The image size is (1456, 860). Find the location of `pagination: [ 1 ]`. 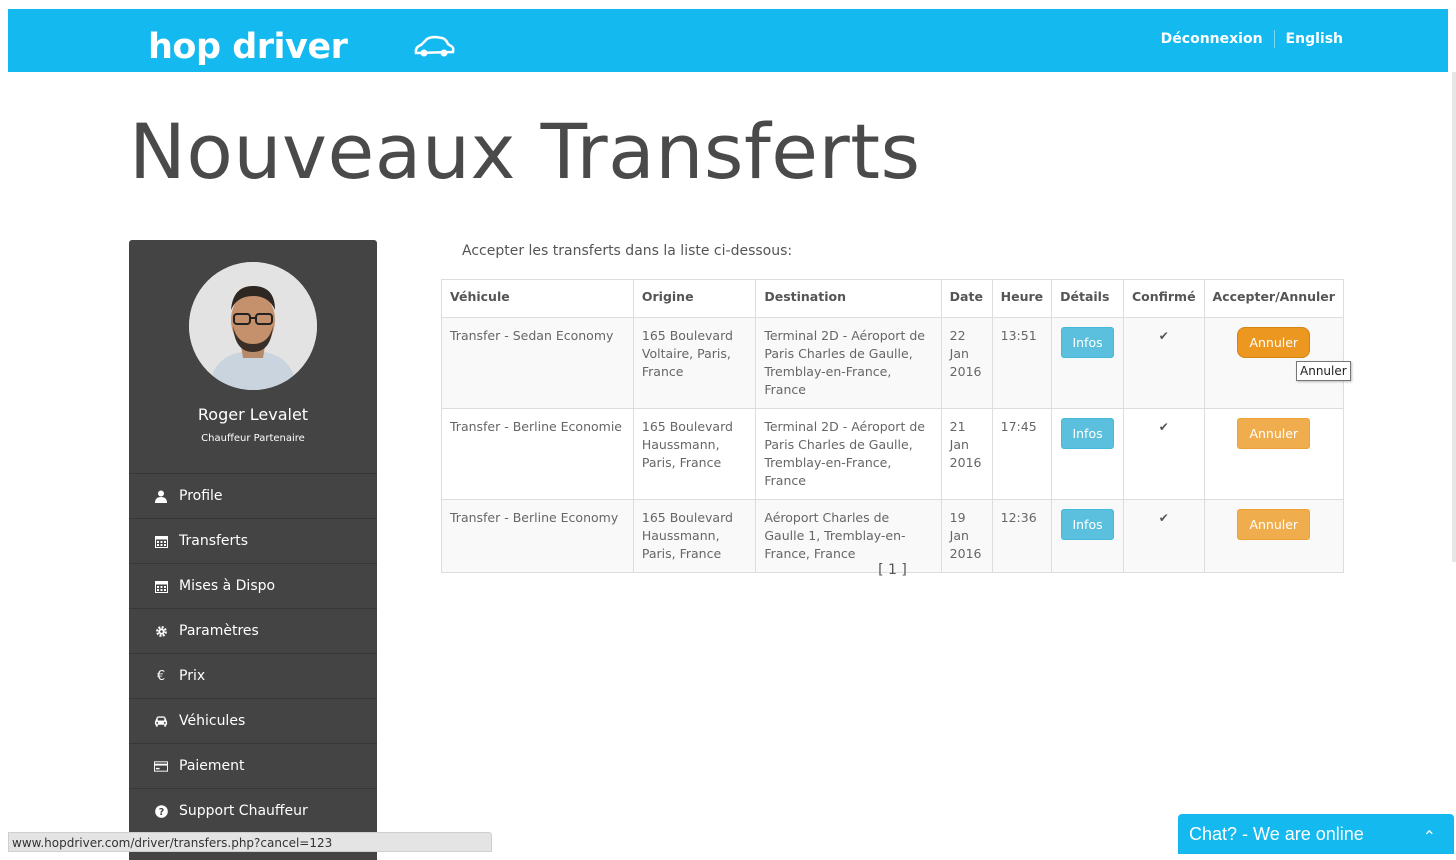

pagination: [ 1 ] is located at coordinates (892, 570).